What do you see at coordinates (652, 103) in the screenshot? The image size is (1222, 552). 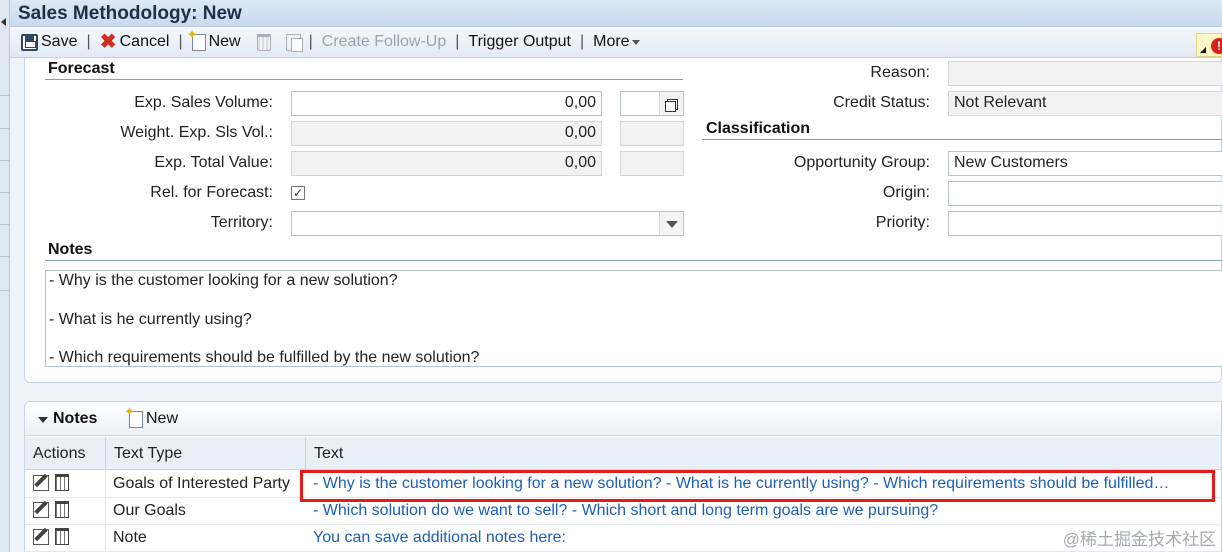 I see `currency-field` at bounding box center [652, 103].